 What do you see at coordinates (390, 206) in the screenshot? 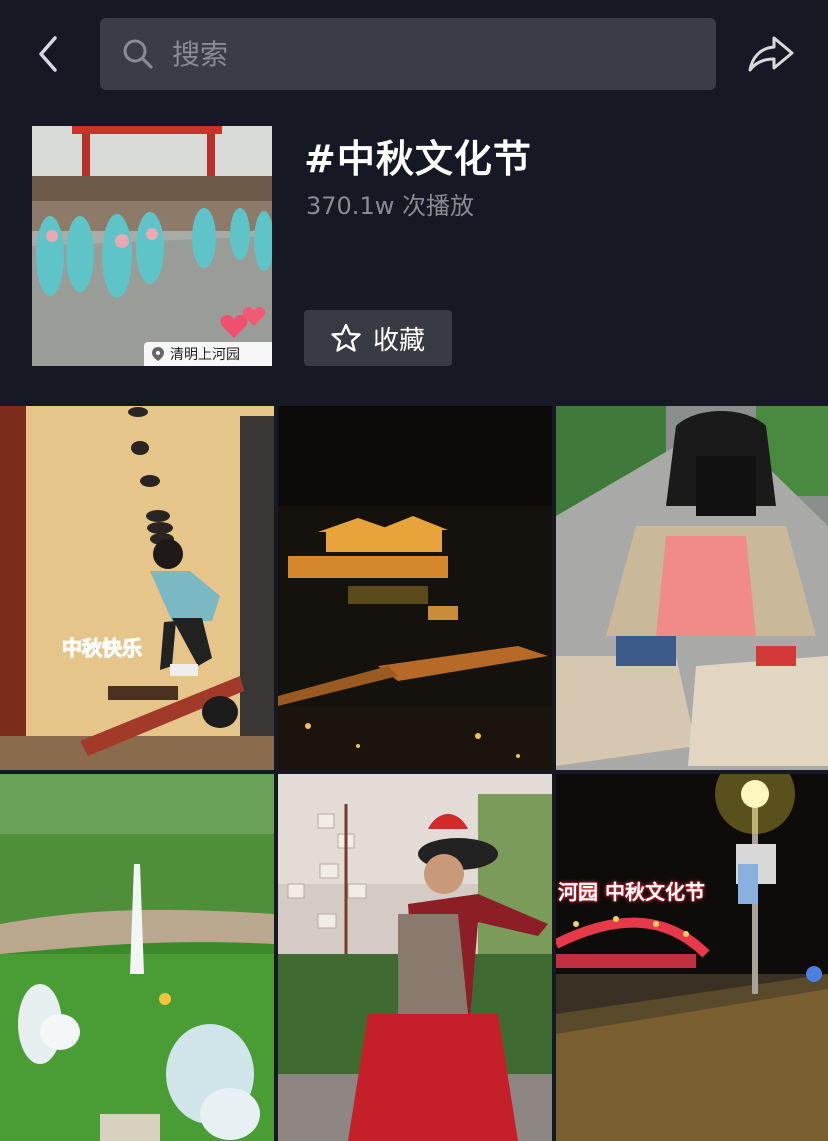
I see `play-count: 370.1w 次播放` at bounding box center [390, 206].